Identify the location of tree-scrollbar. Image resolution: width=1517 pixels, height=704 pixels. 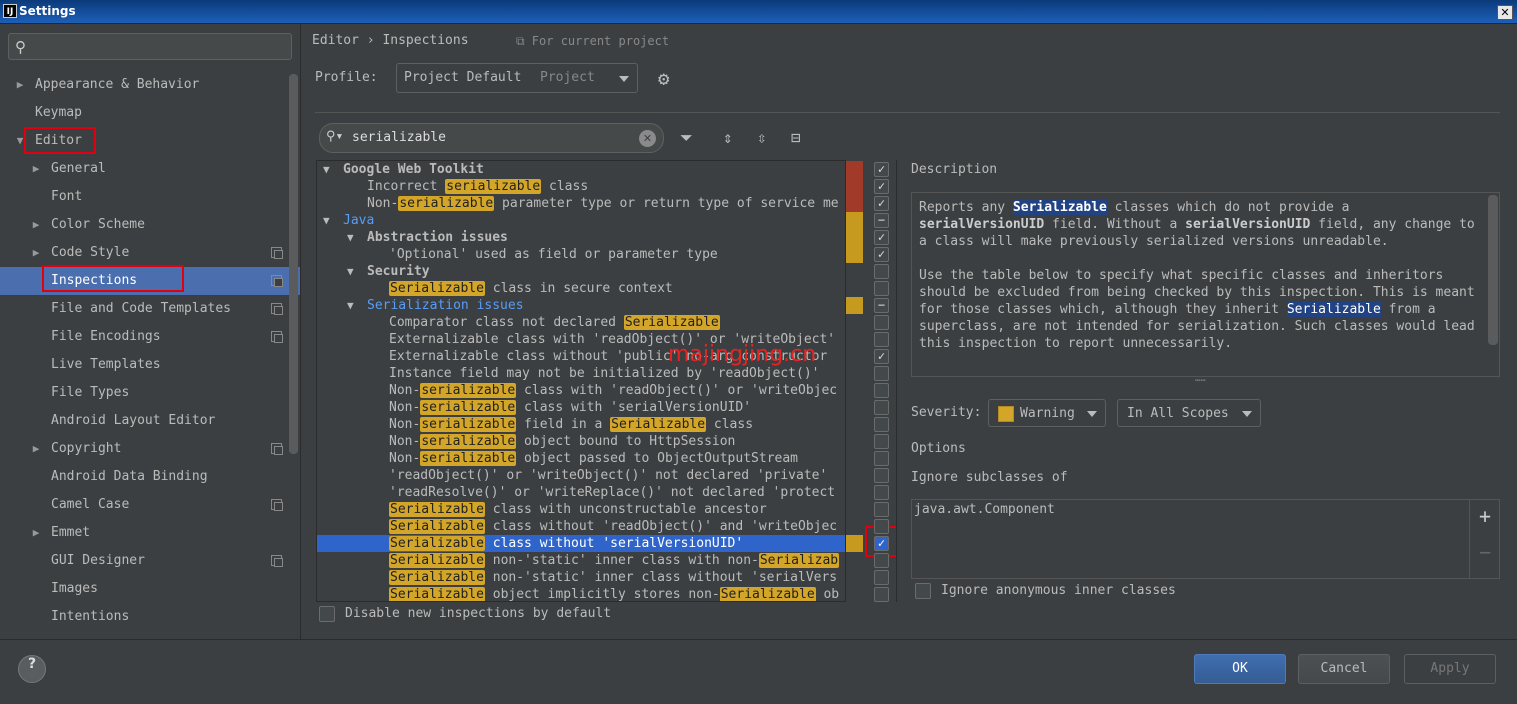
(901, 381).